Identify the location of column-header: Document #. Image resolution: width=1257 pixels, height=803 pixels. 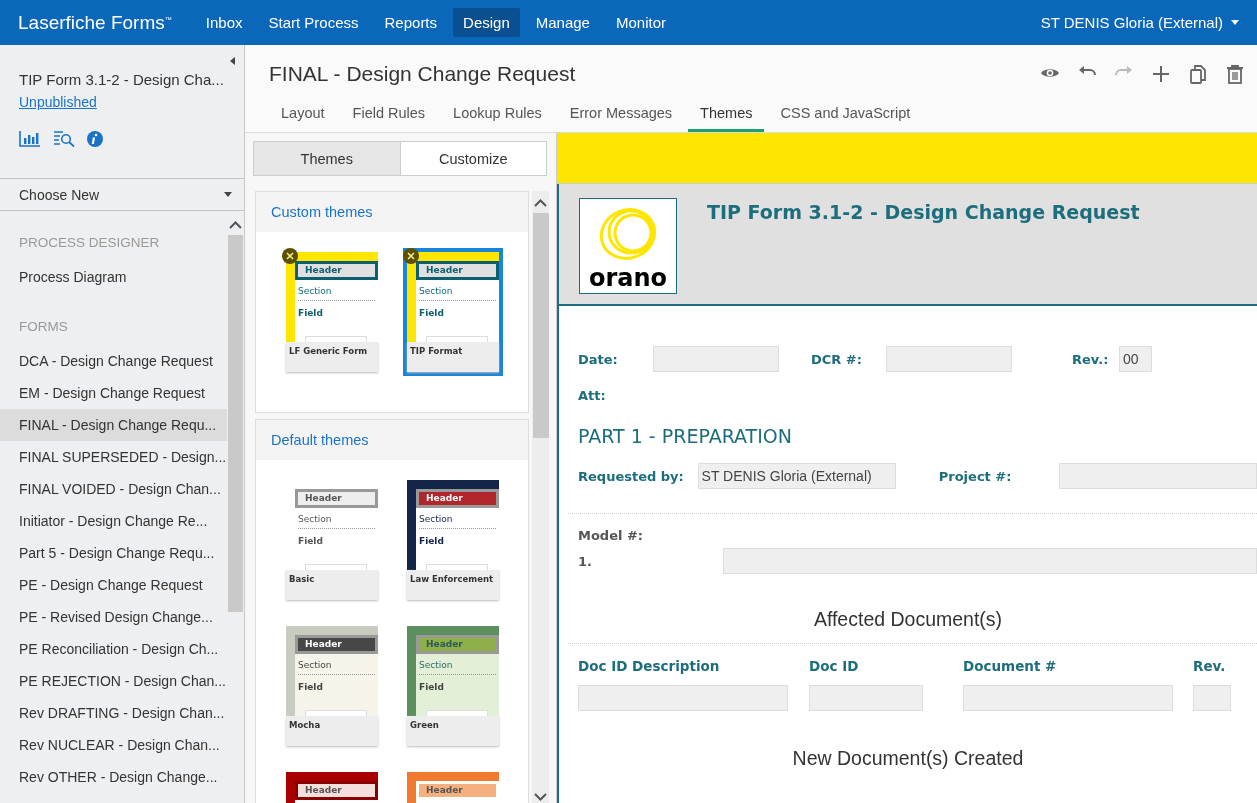
(1010, 666).